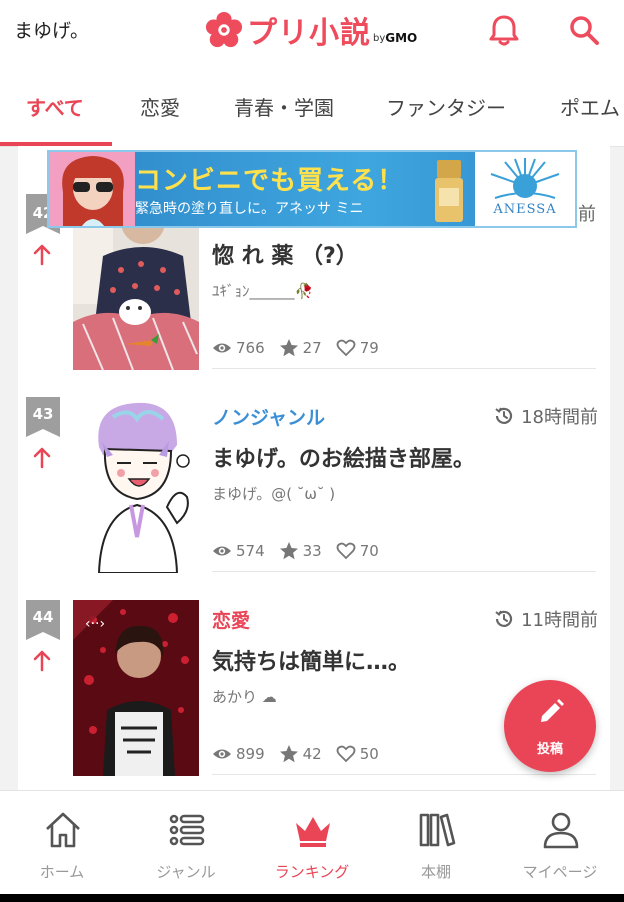 The width and height of the screenshot is (624, 902). I want to click on bell-icon, so click(504, 30).